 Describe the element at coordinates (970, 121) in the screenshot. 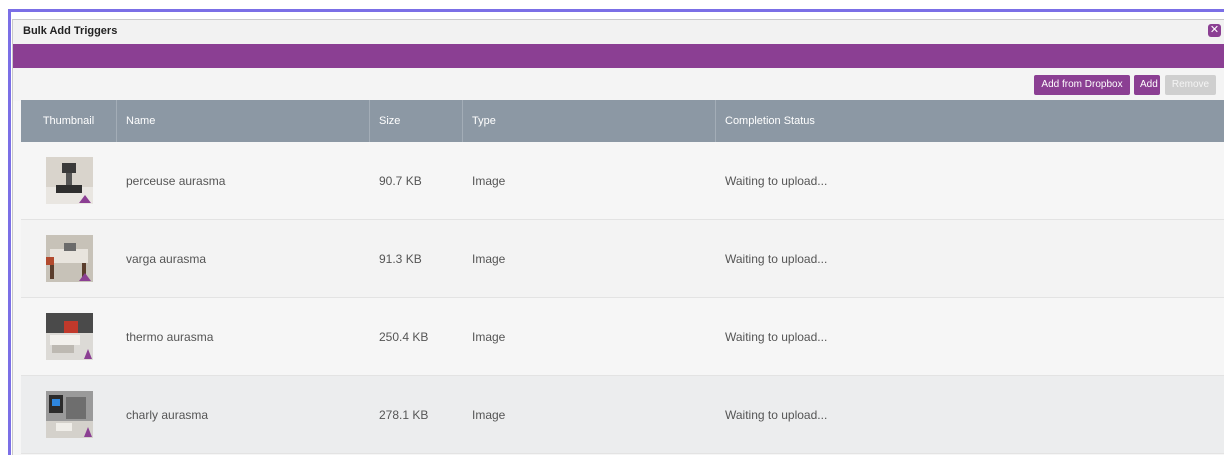

I see `column-header-completion-status: Completion Status` at that location.